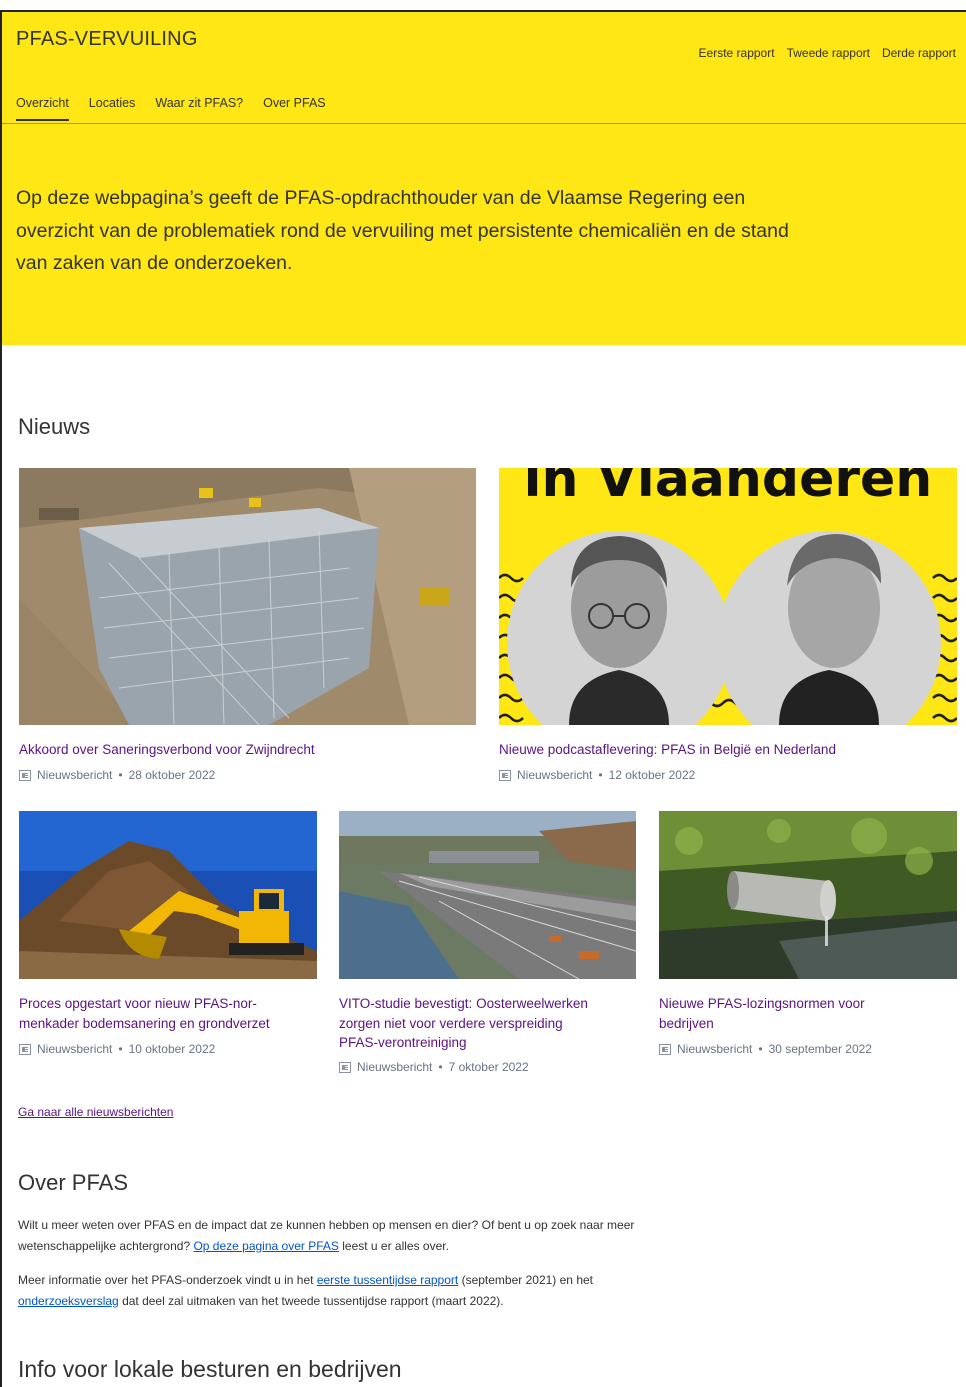 Image resolution: width=966 pixels, height=1387 pixels. I want to click on news-type-2: Nieuwsbericht, so click(555, 775).